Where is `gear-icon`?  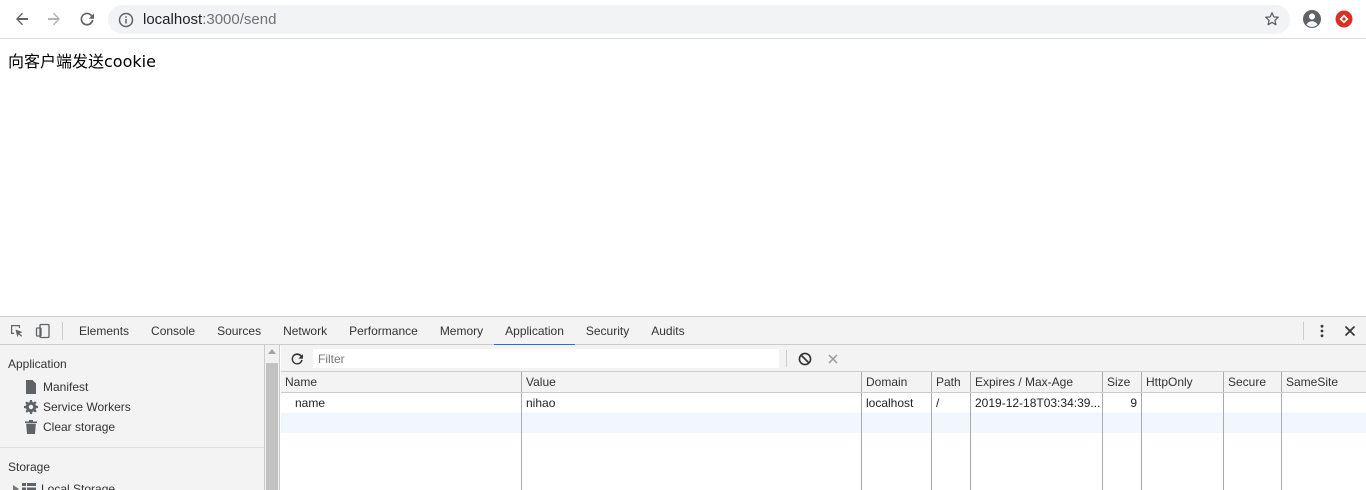 gear-icon is located at coordinates (31, 407).